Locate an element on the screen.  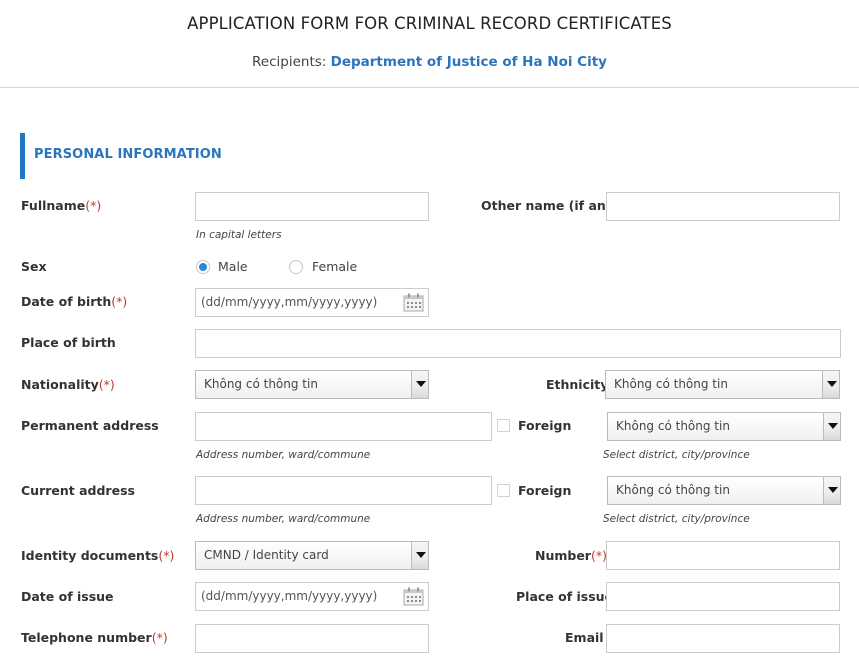
telephone-input is located at coordinates (312, 638).